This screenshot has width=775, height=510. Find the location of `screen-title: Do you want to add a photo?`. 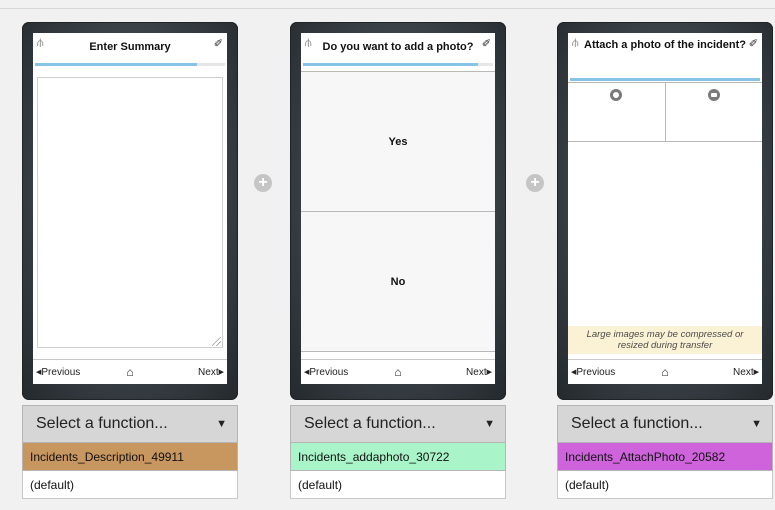

screen-title: Do you want to add a photo? is located at coordinates (398, 47).